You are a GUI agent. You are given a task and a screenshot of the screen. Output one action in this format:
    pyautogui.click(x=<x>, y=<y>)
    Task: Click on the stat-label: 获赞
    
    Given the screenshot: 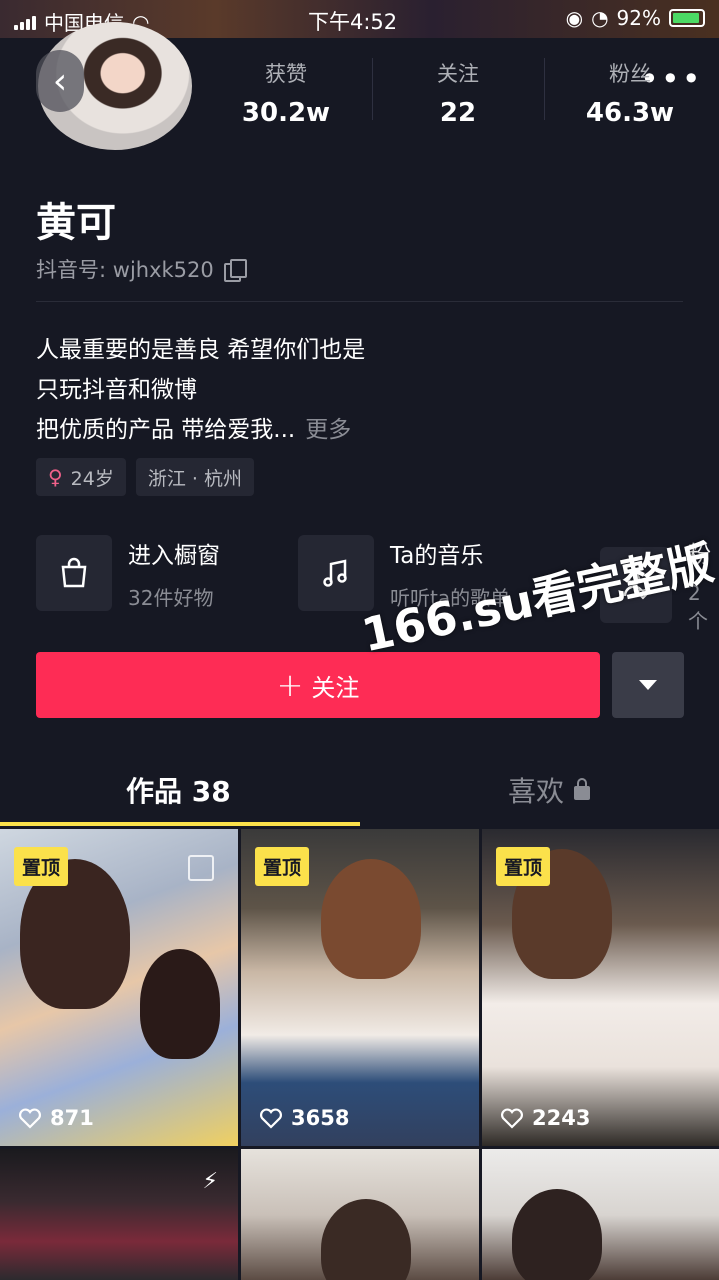 What is the action you would take?
    pyautogui.click(x=286, y=74)
    